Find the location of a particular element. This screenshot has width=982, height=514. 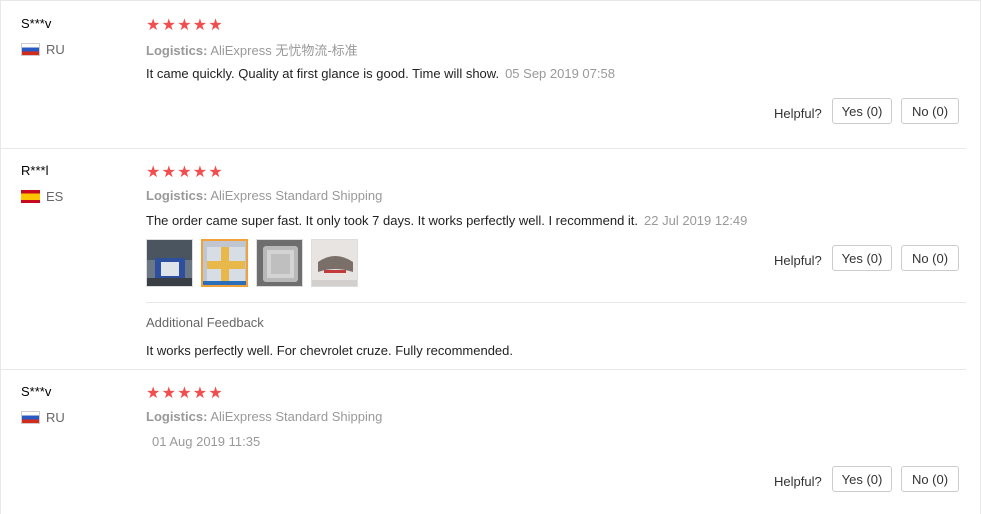

review-content: 01 Aug 2019 11:35 is located at coordinates (203, 441).